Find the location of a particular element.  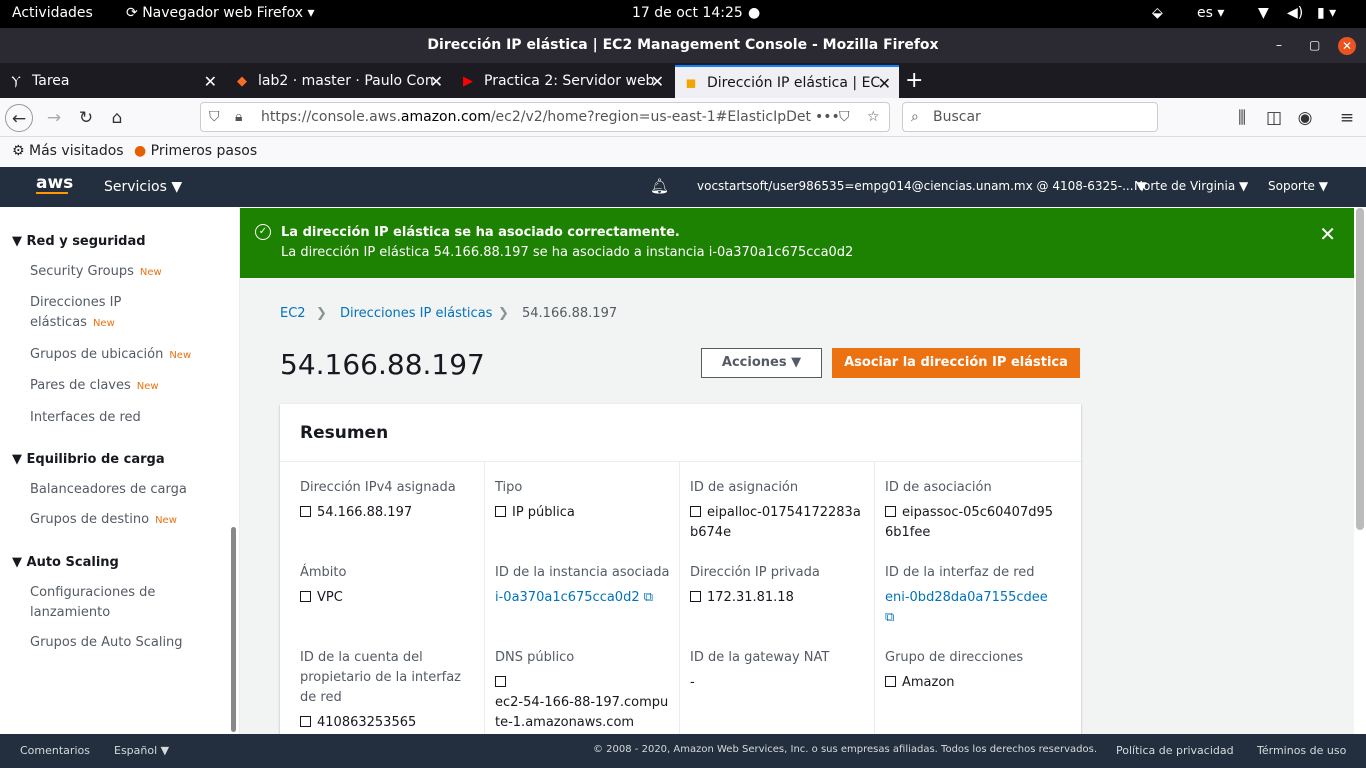

associate-eip-button: Asociar la dirección IP elástica is located at coordinates (956, 363).